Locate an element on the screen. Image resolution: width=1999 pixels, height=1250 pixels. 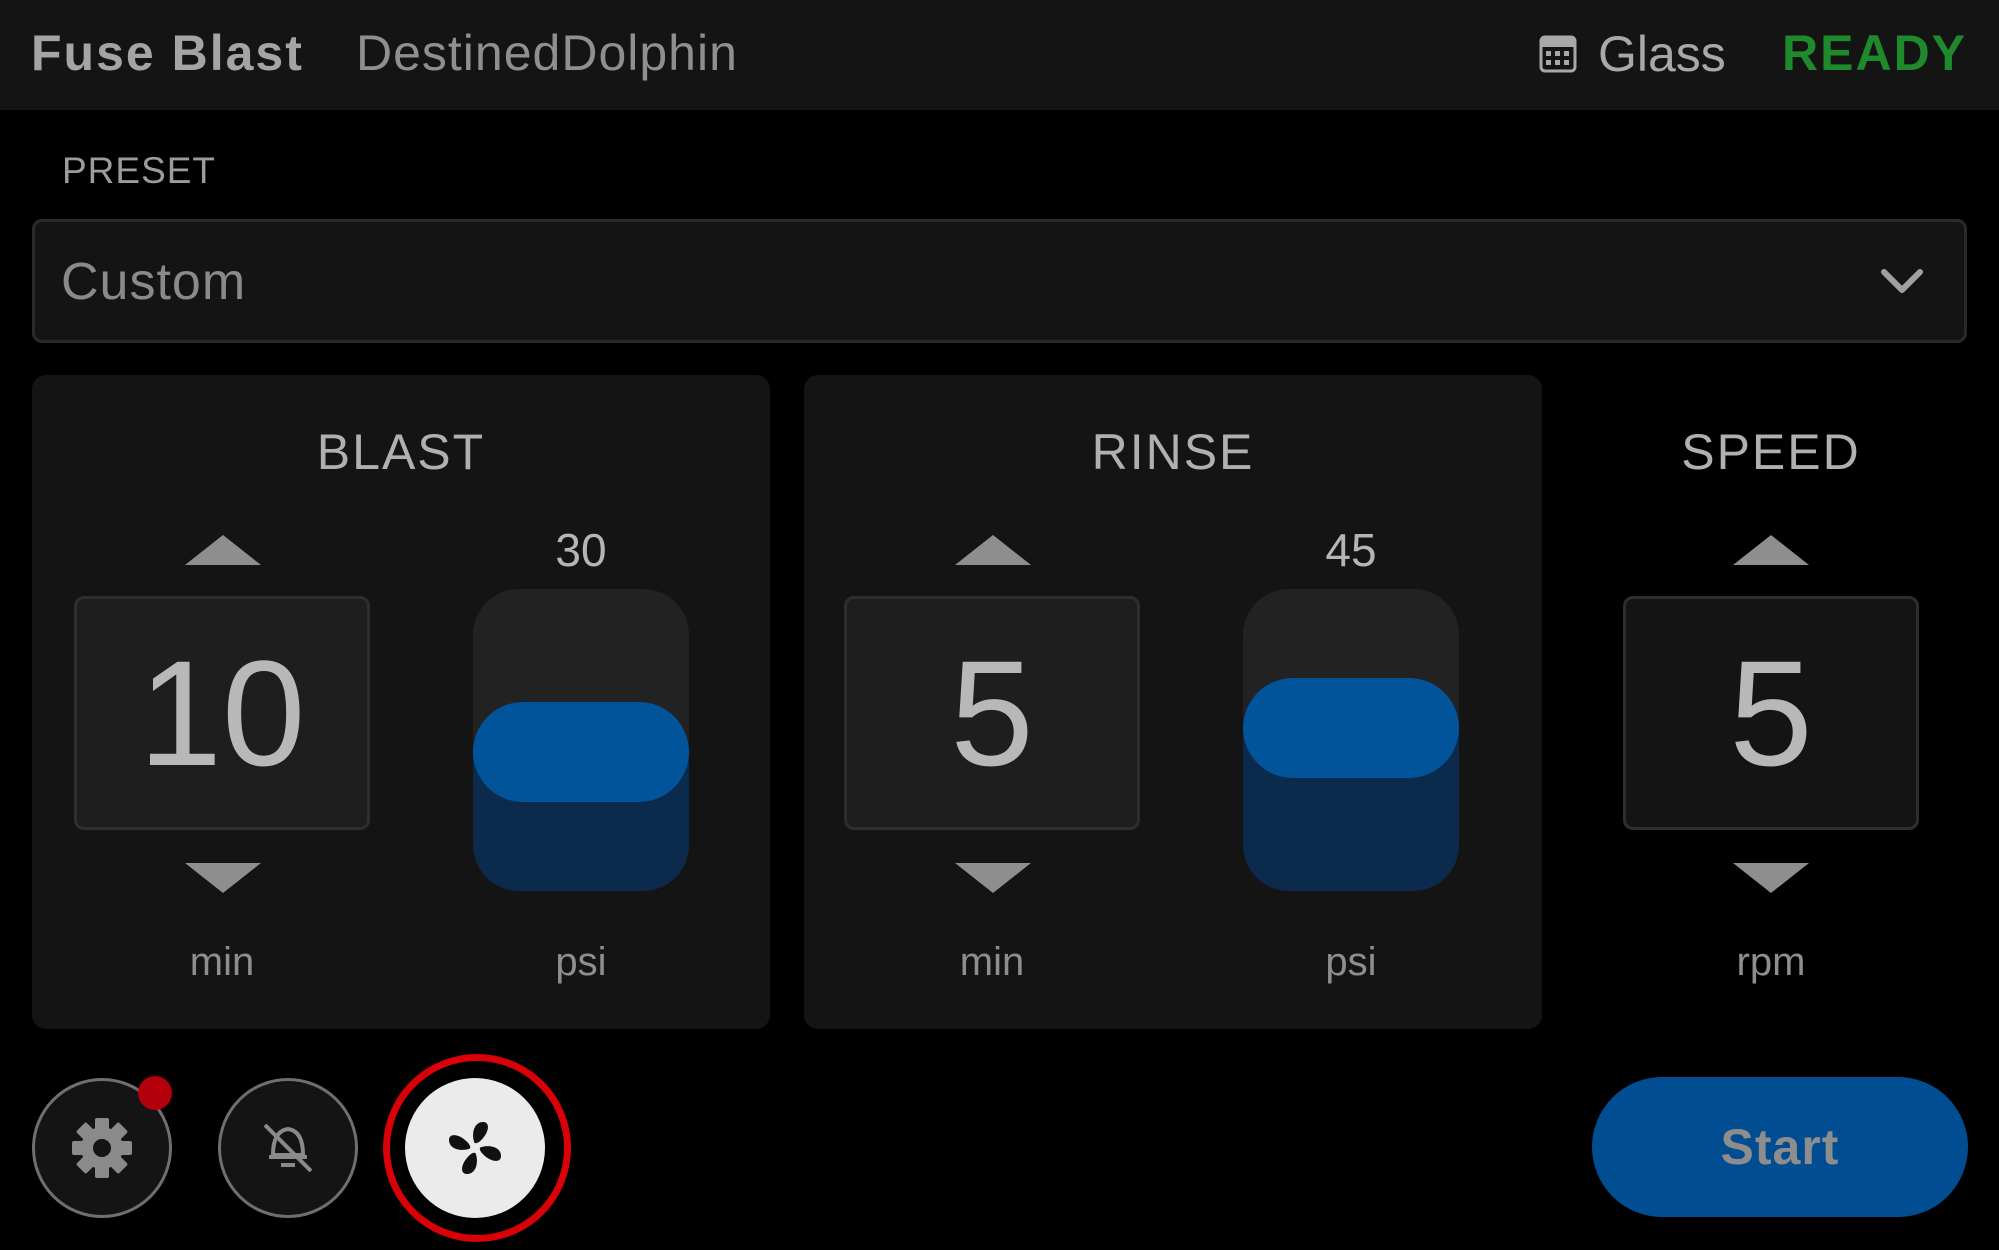
rinse-pressure-value: 45 is located at coordinates (1351, 550).